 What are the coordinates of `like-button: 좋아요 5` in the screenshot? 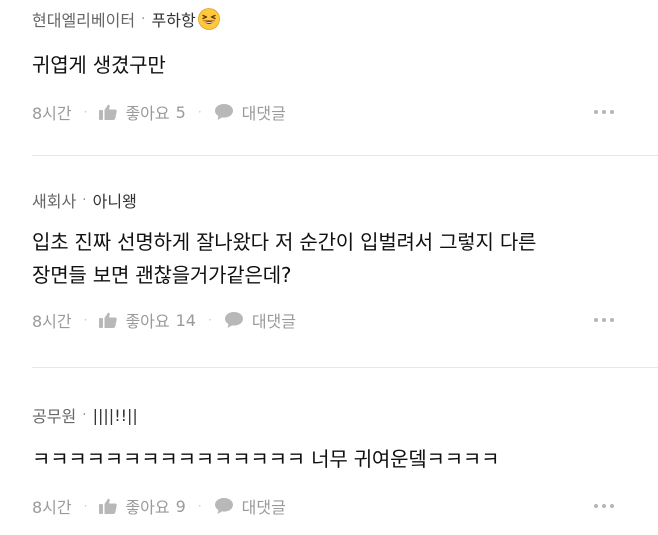 It's located at (142, 112).